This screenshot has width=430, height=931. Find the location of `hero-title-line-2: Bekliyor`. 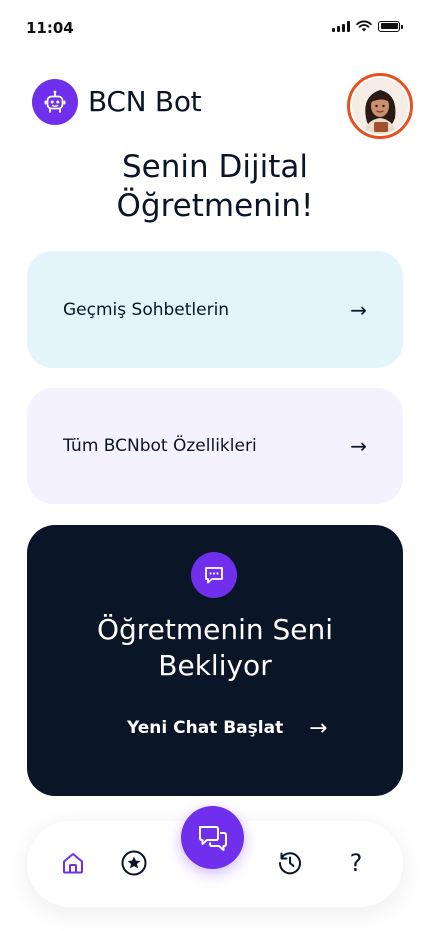

hero-title-line-2: Bekliyor is located at coordinates (215, 665).